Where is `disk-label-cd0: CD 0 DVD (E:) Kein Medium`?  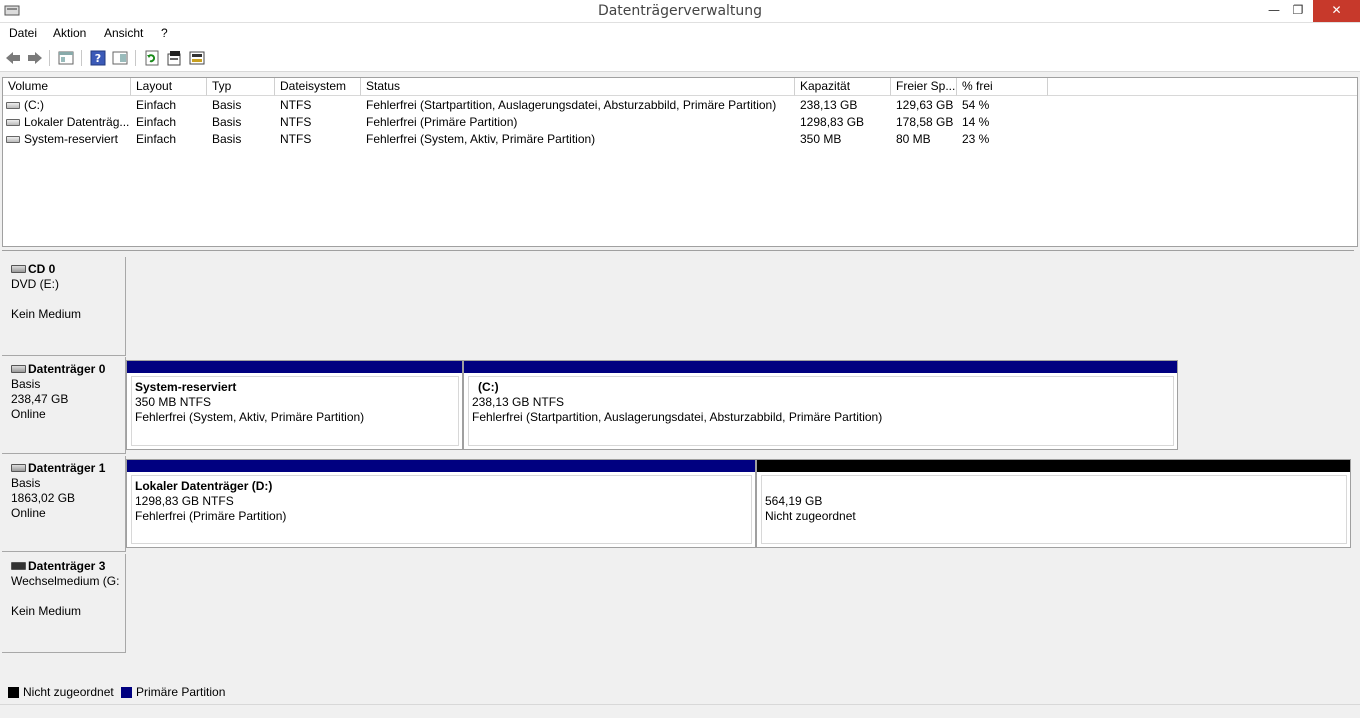
disk-label-cd0: CD 0 DVD (E:) Kein Medium is located at coordinates (64, 306).